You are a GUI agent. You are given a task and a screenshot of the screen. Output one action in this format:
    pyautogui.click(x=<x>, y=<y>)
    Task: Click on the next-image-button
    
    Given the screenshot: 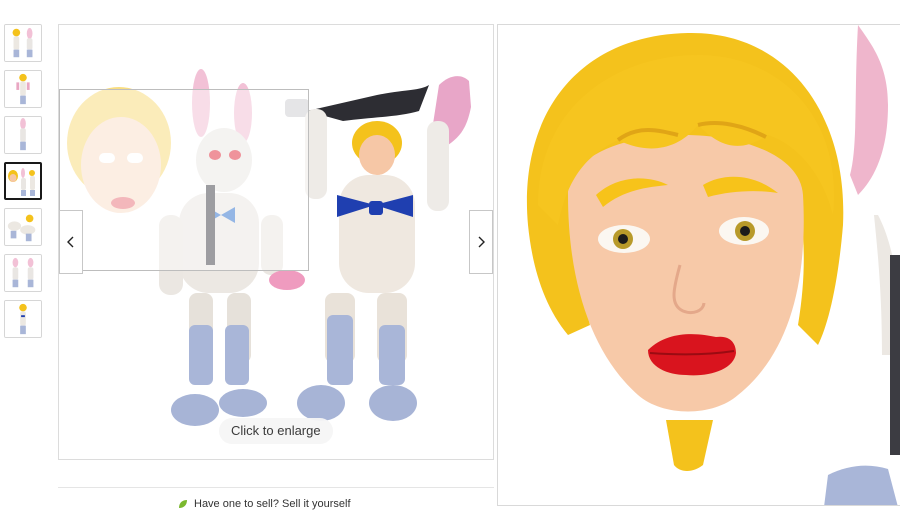 What is the action you would take?
    pyautogui.click(x=481, y=242)
    